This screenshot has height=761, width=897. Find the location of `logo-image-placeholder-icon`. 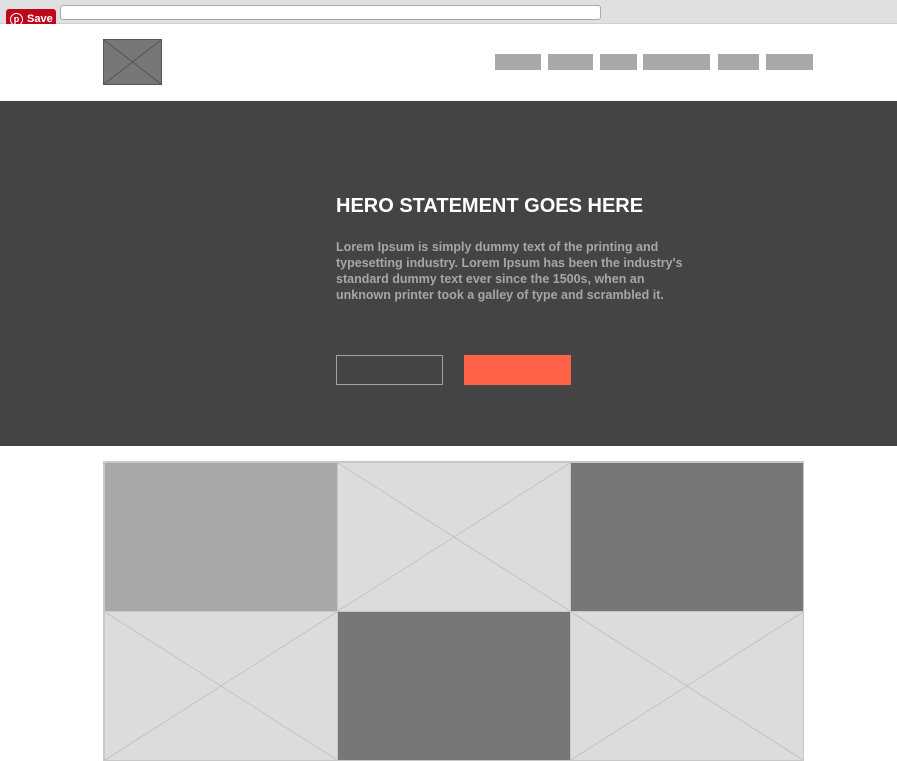

logo-image-placeholder-icon is located at coordinates (132, 62).